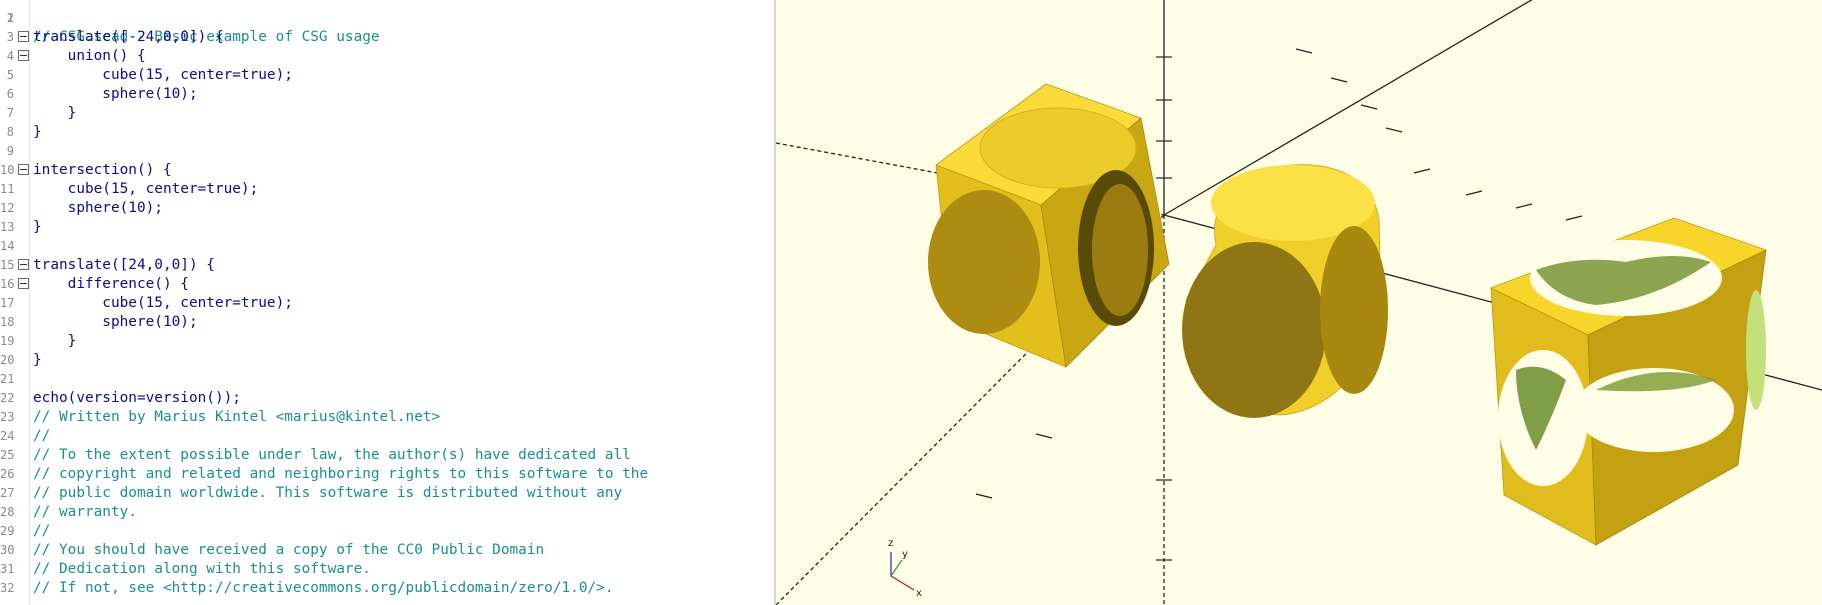  What do you see at coordinates (7, 493) in the screenshot?
I see `line-number: 27` at bounding box center [7, 493].